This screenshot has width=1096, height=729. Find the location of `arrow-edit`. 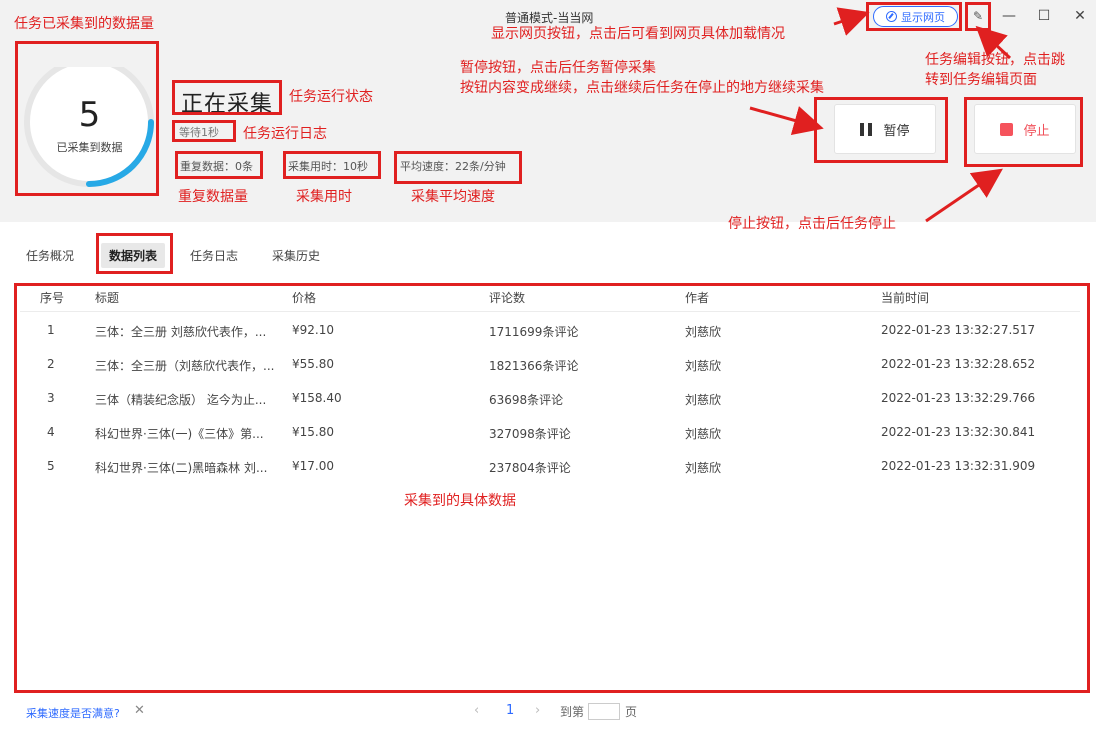

arrow-edit is located at coordinates (993, 42).